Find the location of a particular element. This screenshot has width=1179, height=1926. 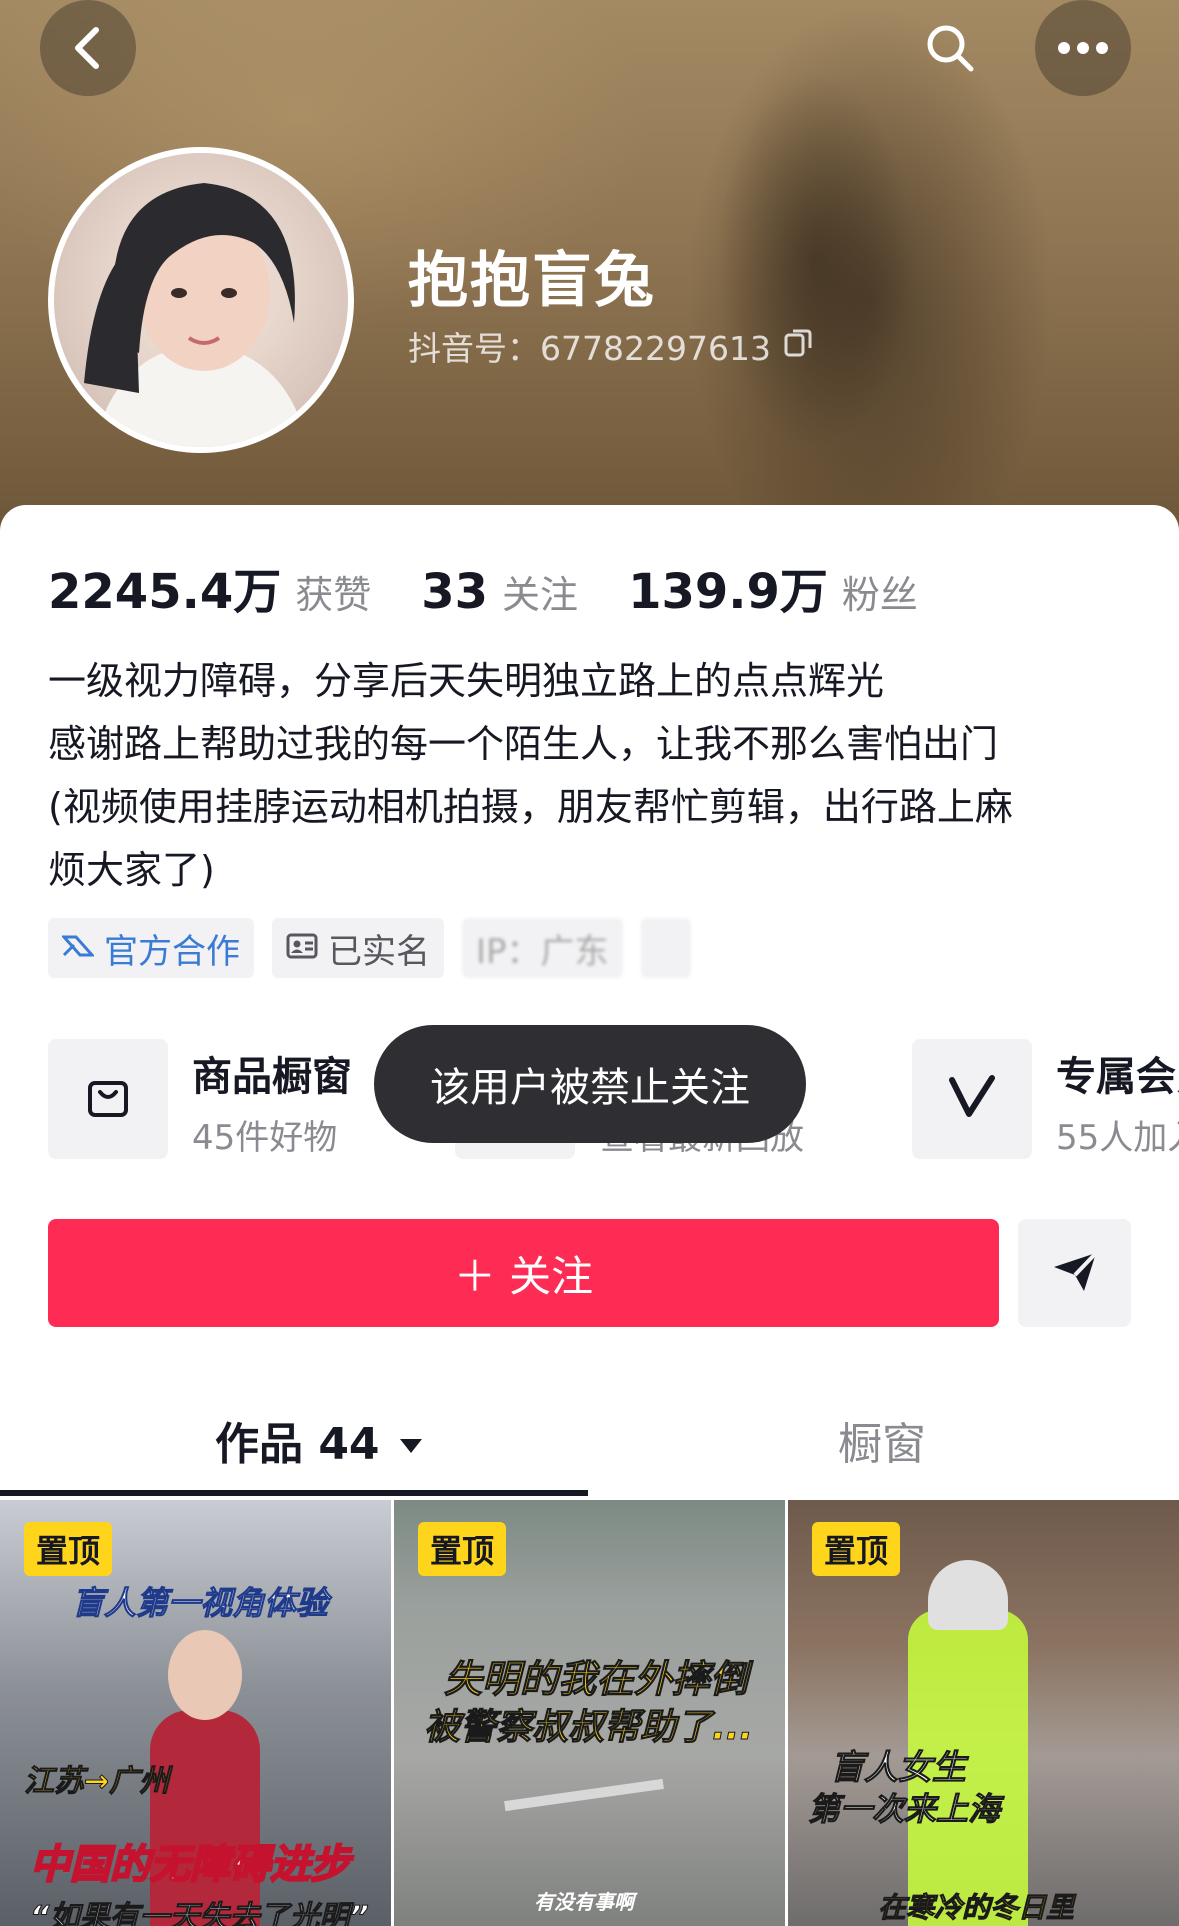

nickname: 抱抱盲兔 is located at coordinates (532, 281).